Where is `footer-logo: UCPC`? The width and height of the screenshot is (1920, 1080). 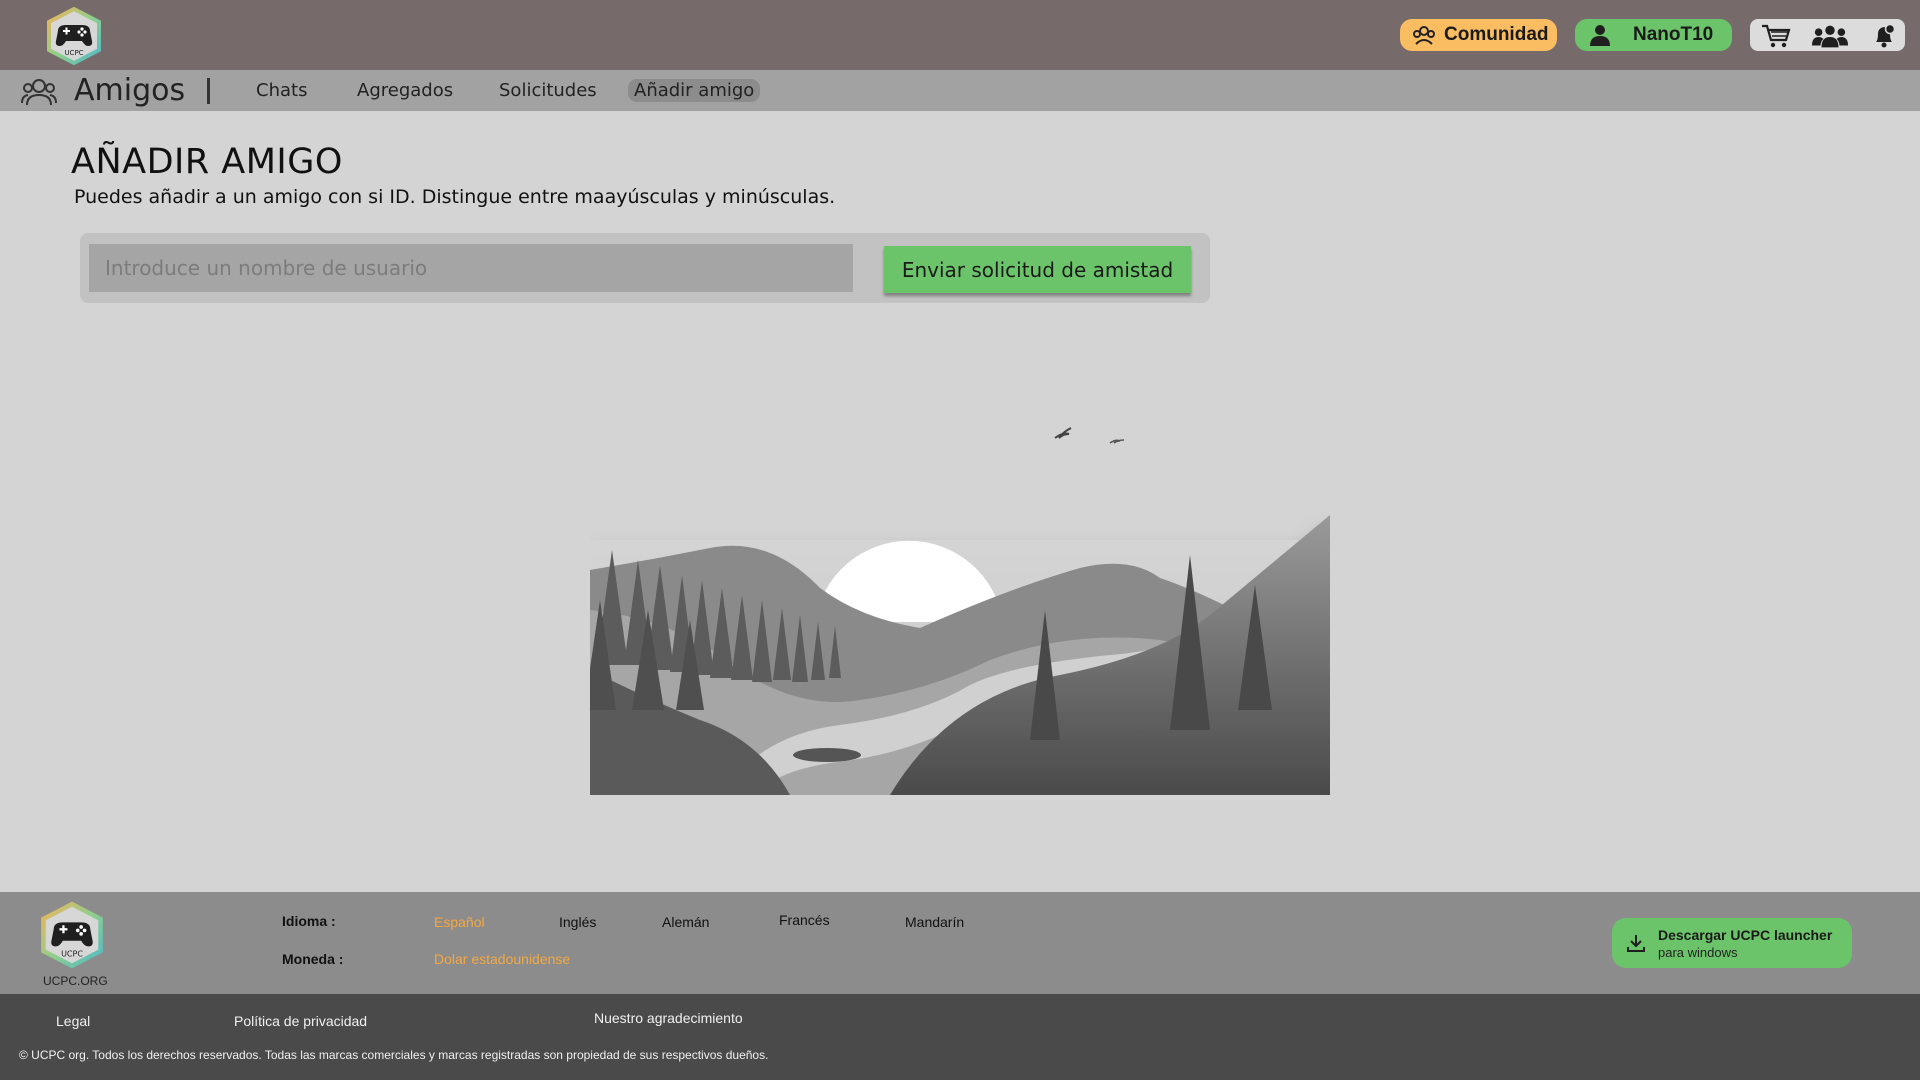
footer-logo: UCPC is located at coordinates (72, 935).